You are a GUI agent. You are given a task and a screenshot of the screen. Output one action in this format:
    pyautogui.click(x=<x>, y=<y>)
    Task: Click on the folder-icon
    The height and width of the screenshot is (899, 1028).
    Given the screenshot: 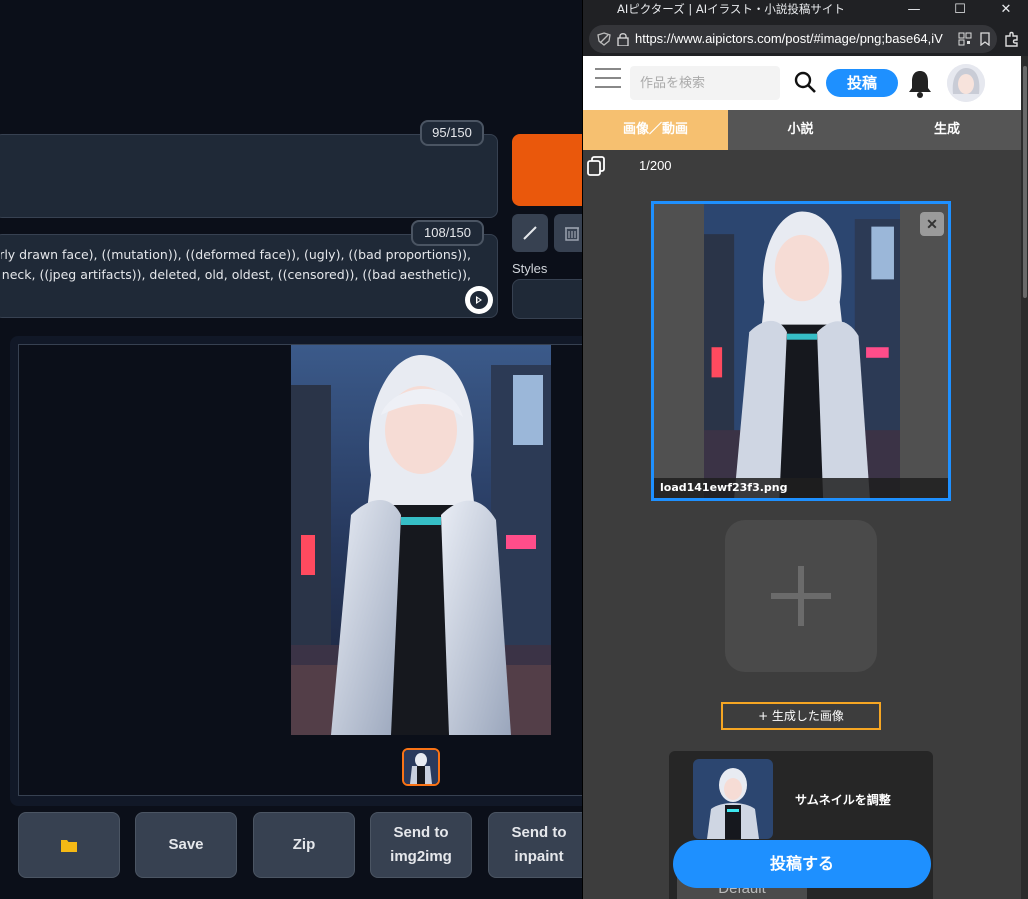 What is the action you would take?
    pyautogui.click(x=69, y=846)
    